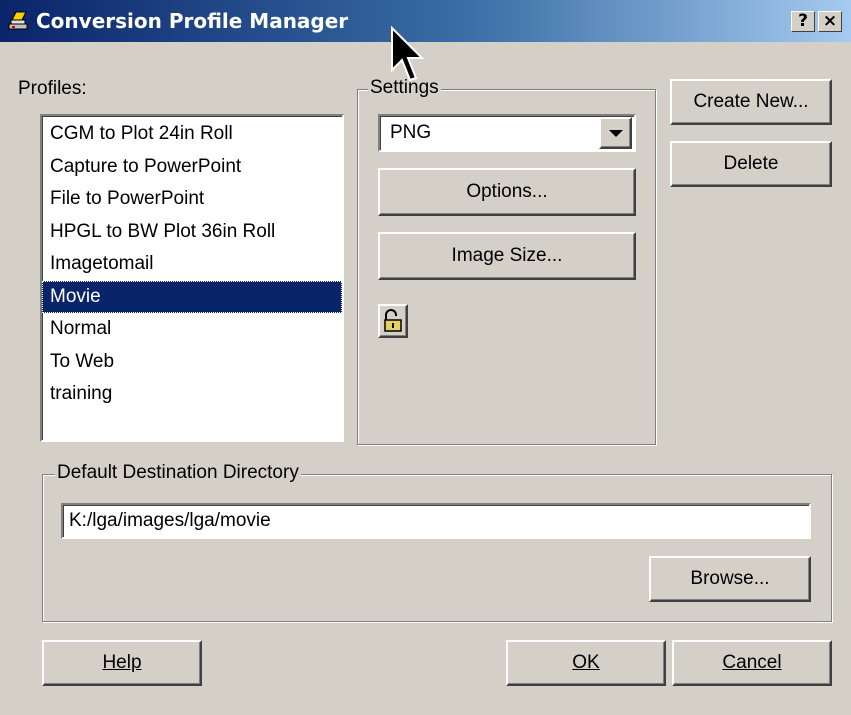  Describe the element at coordinates (192, 264) in the screenshot. I see `list-item: Imagetomail` at that location.